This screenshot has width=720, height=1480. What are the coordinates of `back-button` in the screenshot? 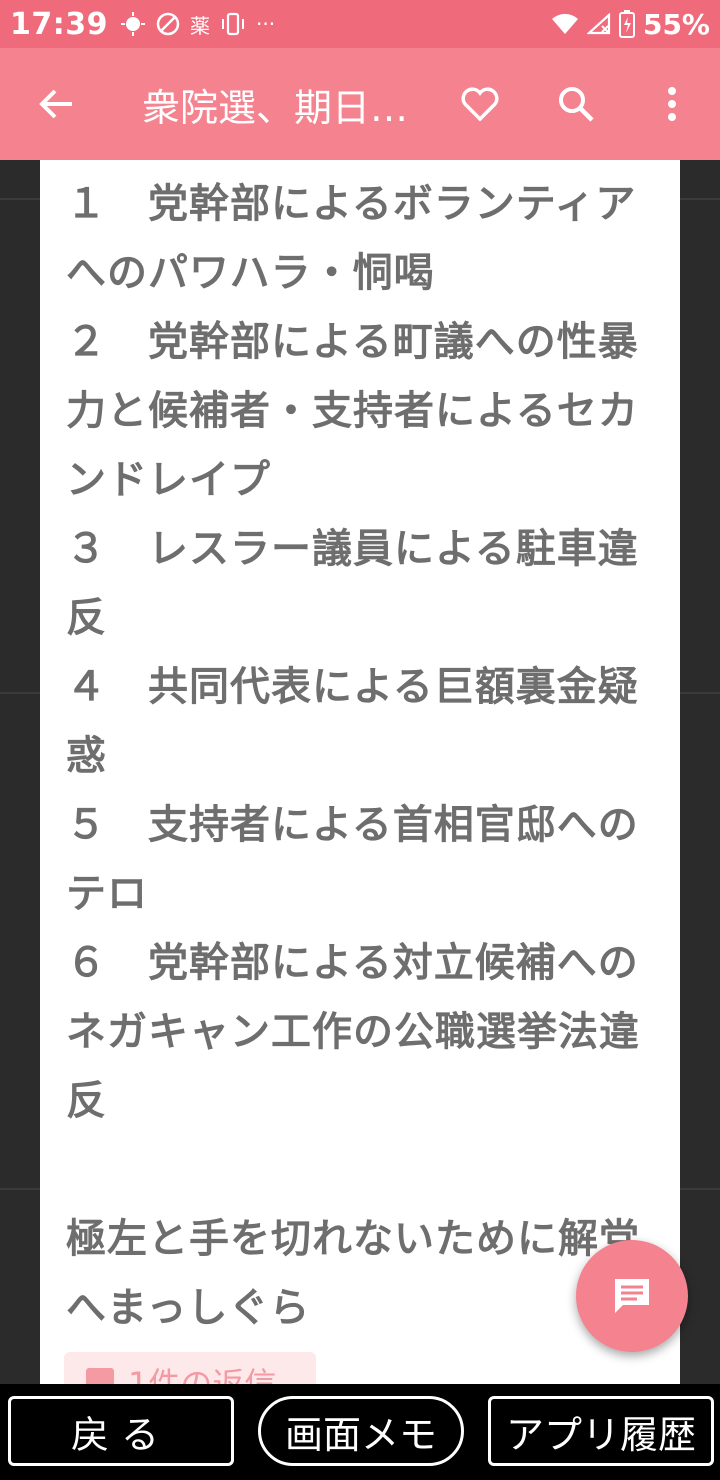 It's located at (56, 104).